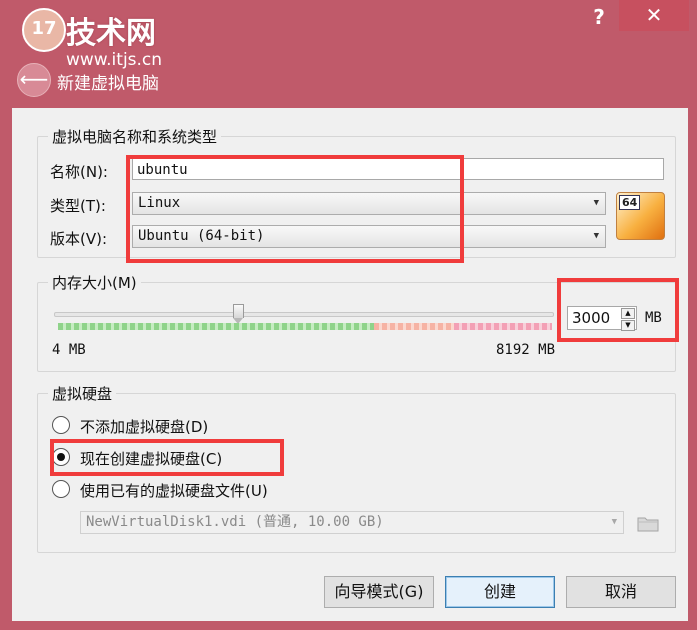 This screenshot has height=630, width=697. I want to click on dialog-title: 新建虚拟电脑, so click(108, 84).